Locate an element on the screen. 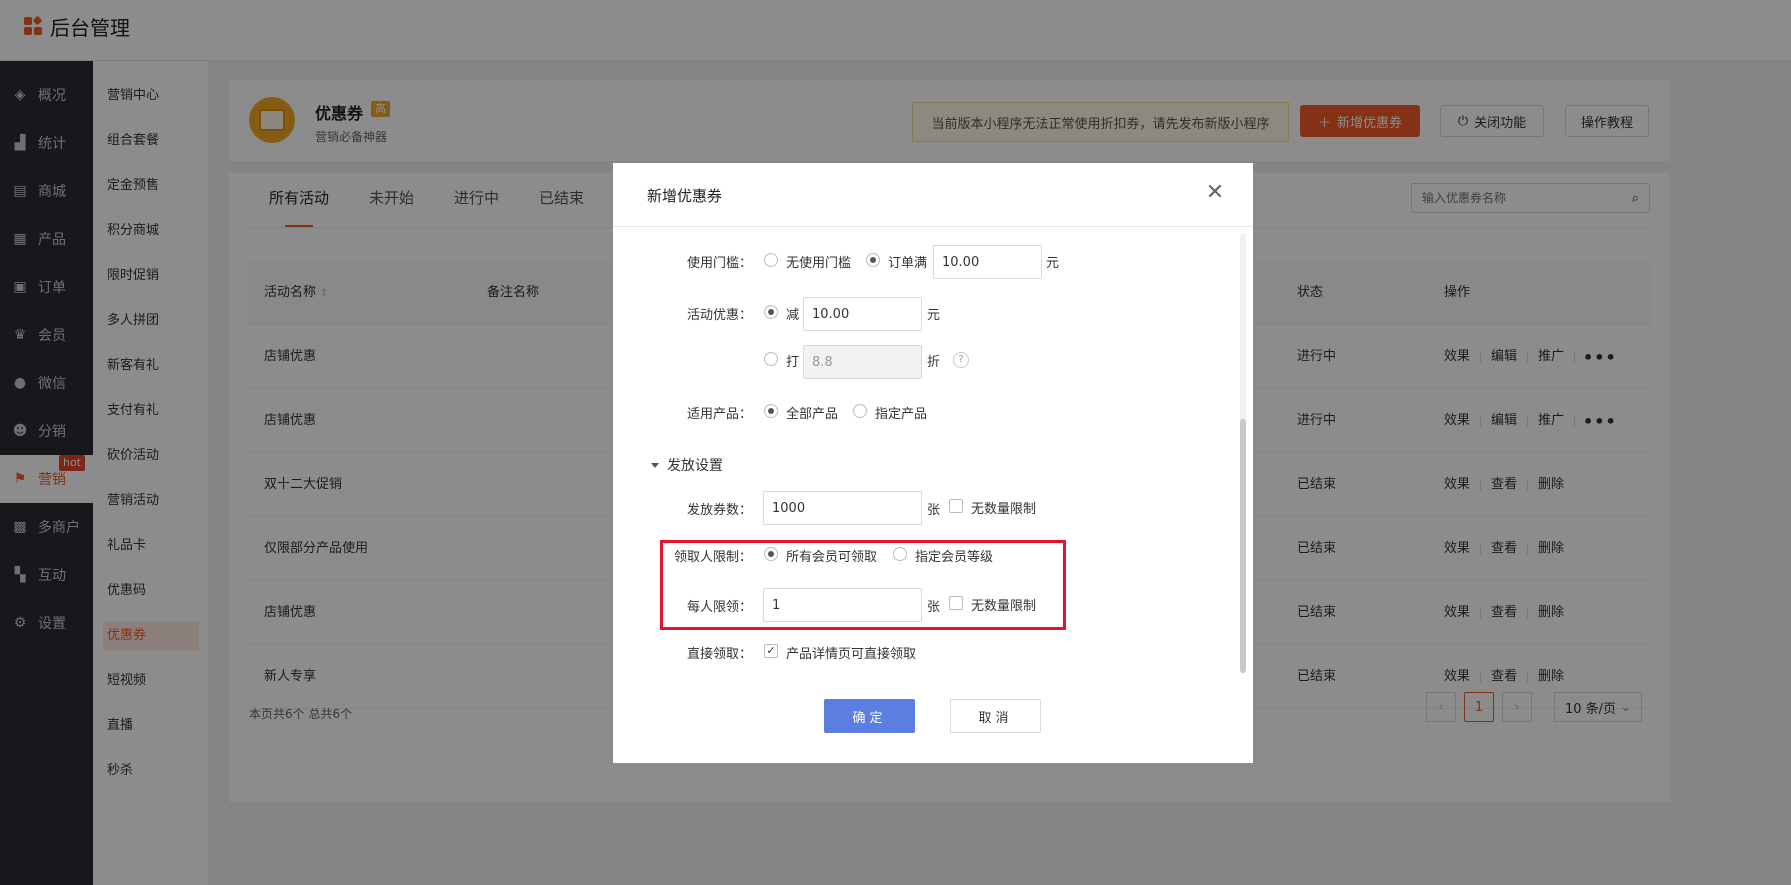 The width and height of the screenshot is (1791, 885). discount-reduce-unit: 元 is located at coordinates (934, 315).